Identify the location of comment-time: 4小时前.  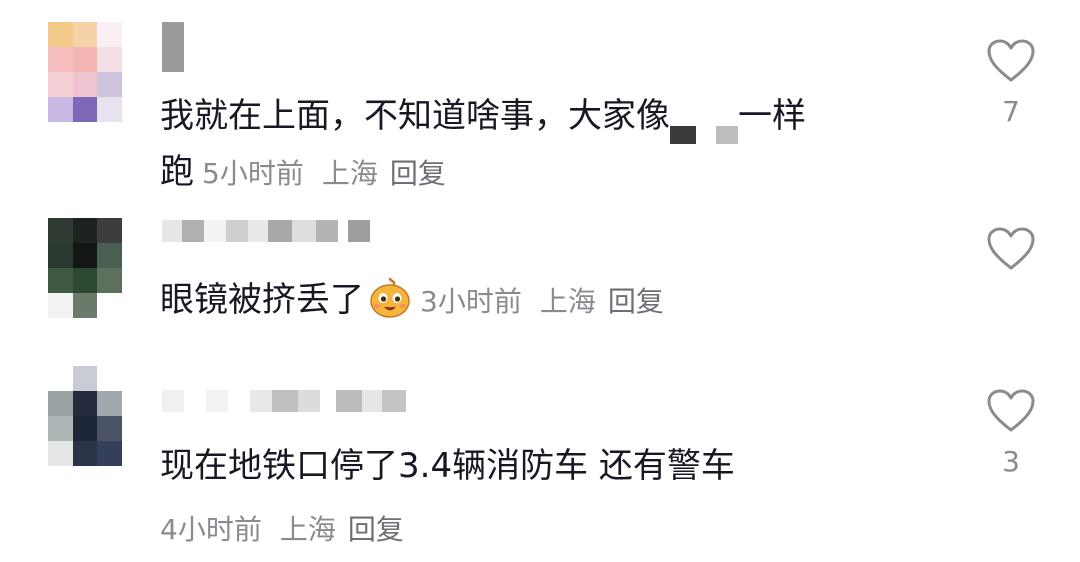
(211, 529).